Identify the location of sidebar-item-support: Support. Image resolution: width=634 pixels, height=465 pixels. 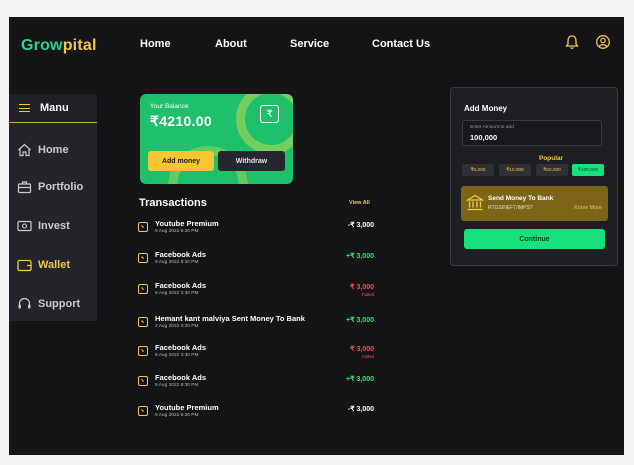
(48, 304).